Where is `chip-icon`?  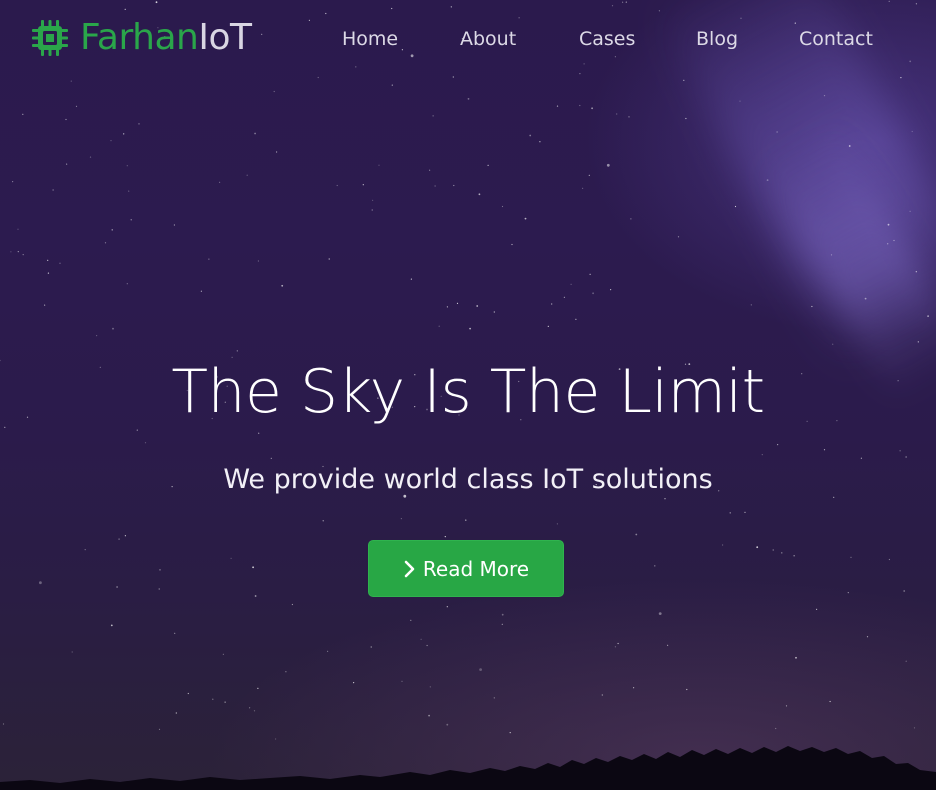
chip-icon is located at coordinates (50, 38).